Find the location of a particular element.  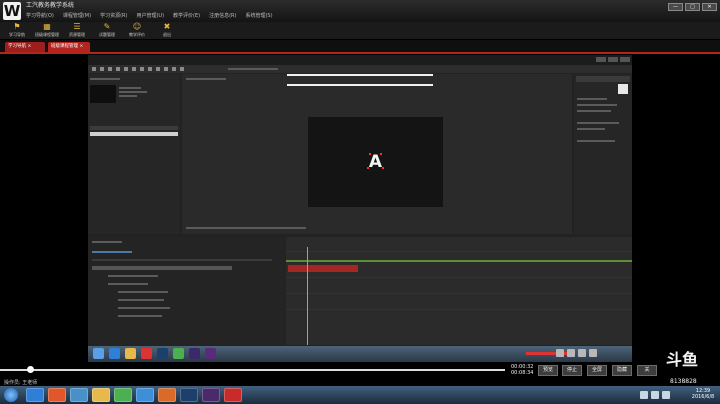

ae-window-controls is located at coordinates (613, 59).